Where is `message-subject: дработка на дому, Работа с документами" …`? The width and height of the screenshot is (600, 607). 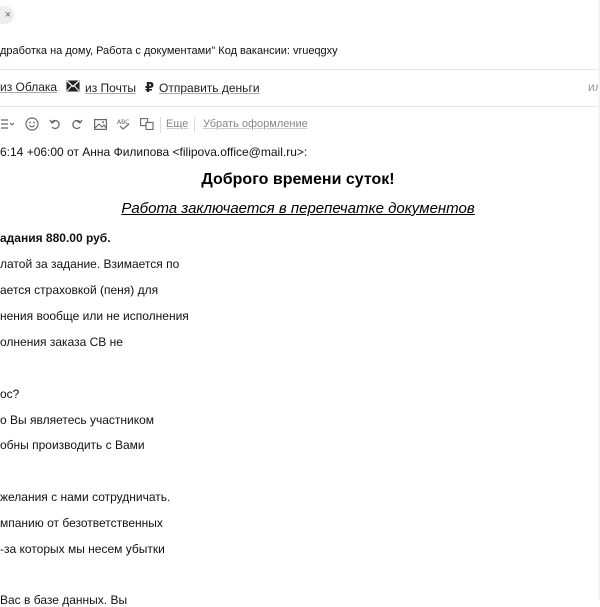
message-subject: дработка на дому, Работа с документами" … is located at coordinates (169, 51).